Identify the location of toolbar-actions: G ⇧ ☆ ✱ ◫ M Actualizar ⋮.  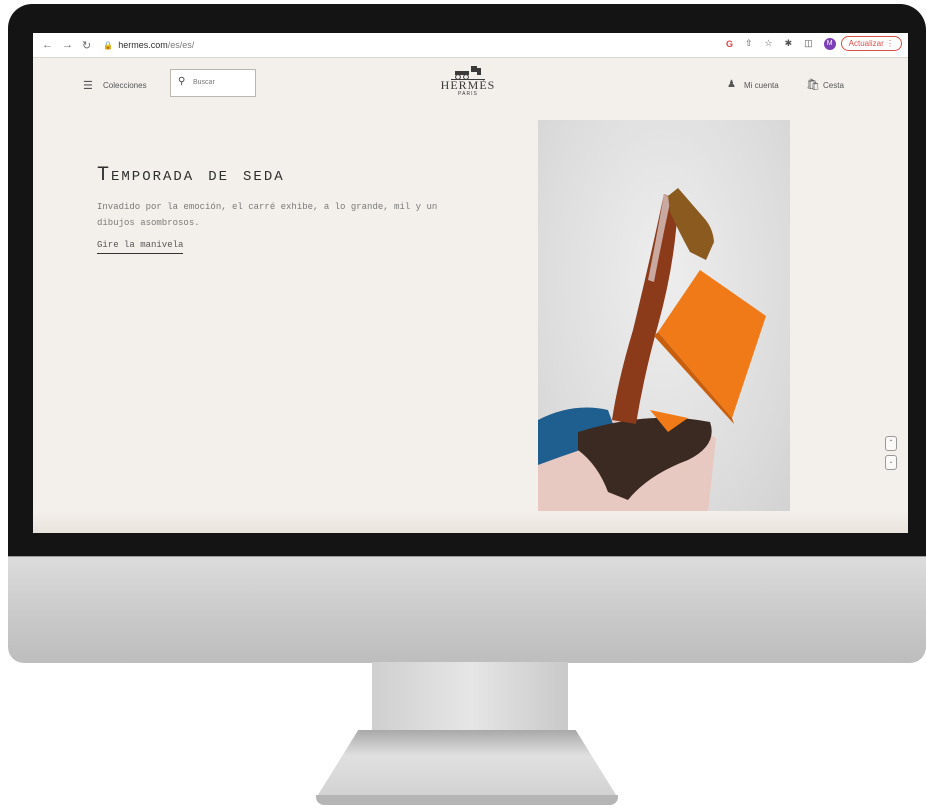
(811, 43).